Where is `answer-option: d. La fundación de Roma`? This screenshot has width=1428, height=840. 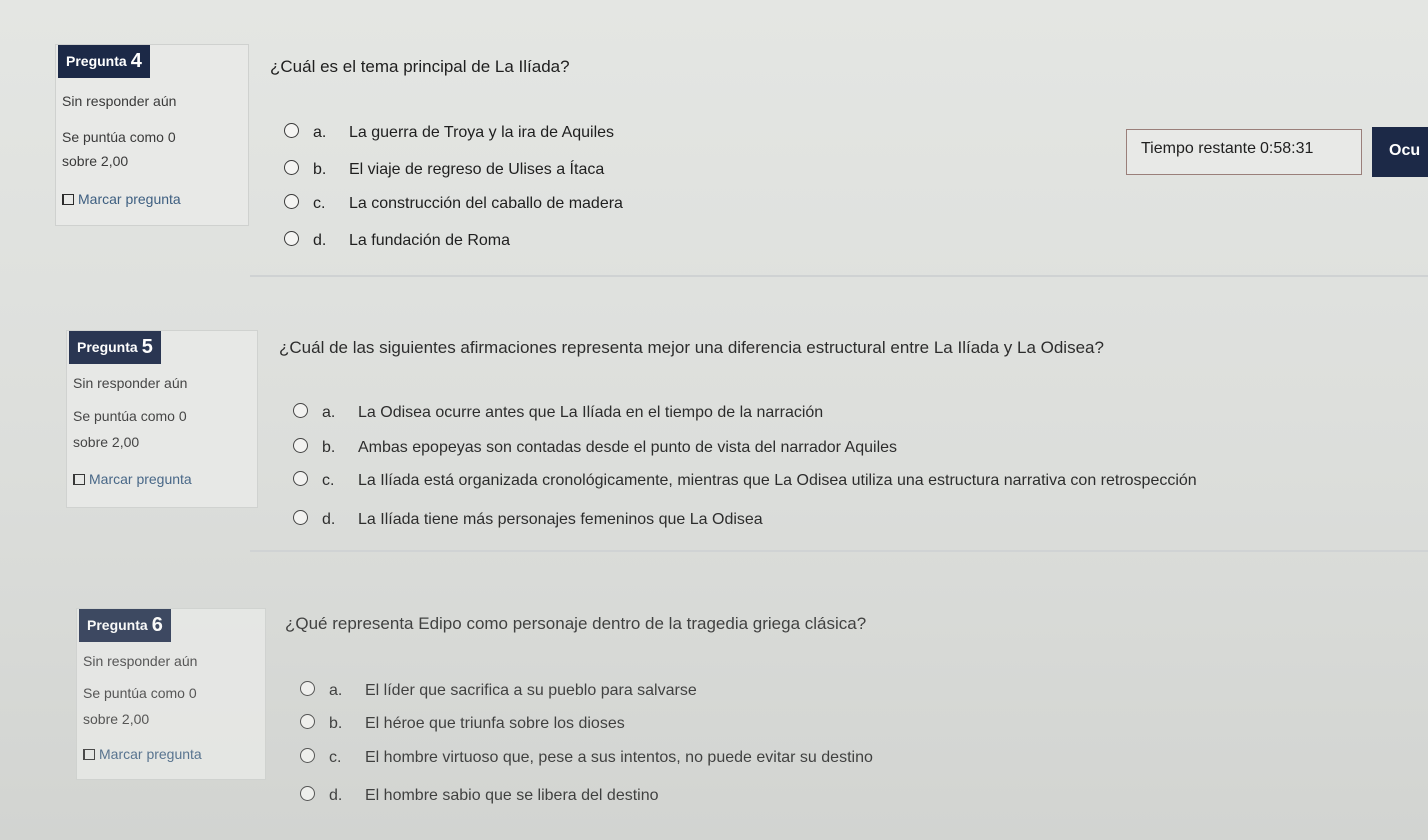 answer-option: d. La fundación de Roma is located at coordinates (397, 240).